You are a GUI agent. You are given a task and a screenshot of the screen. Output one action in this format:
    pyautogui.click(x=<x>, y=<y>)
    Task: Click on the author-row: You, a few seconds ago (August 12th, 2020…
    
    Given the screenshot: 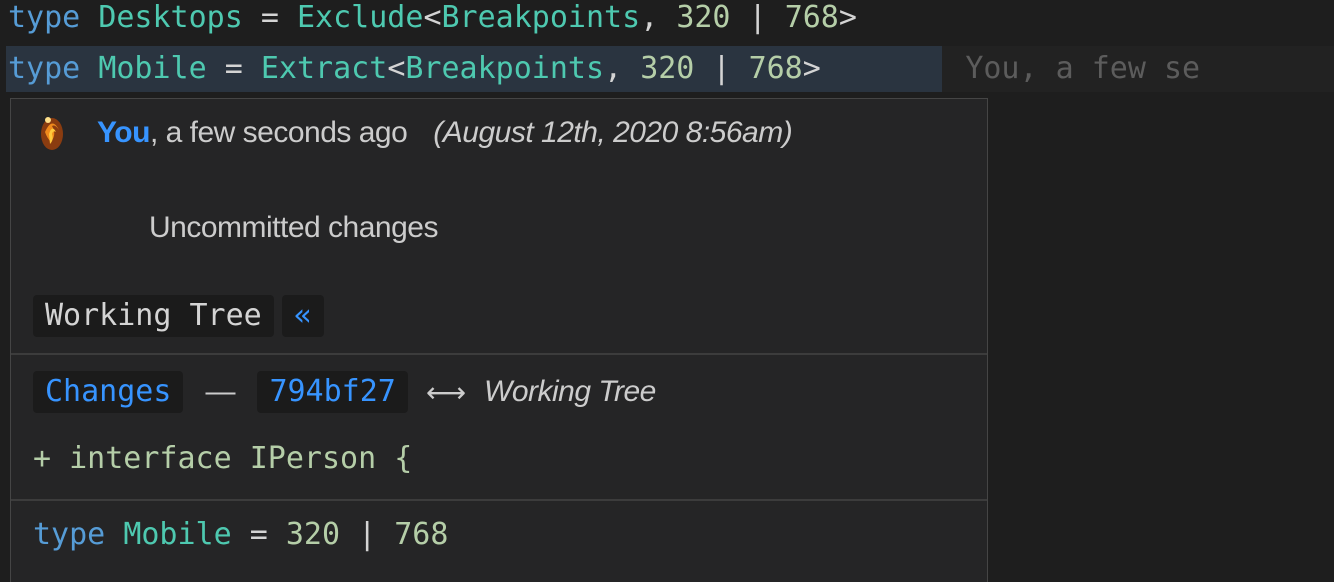 What is the action you would take?
    pyautogui.click(x=414, y=133)
    